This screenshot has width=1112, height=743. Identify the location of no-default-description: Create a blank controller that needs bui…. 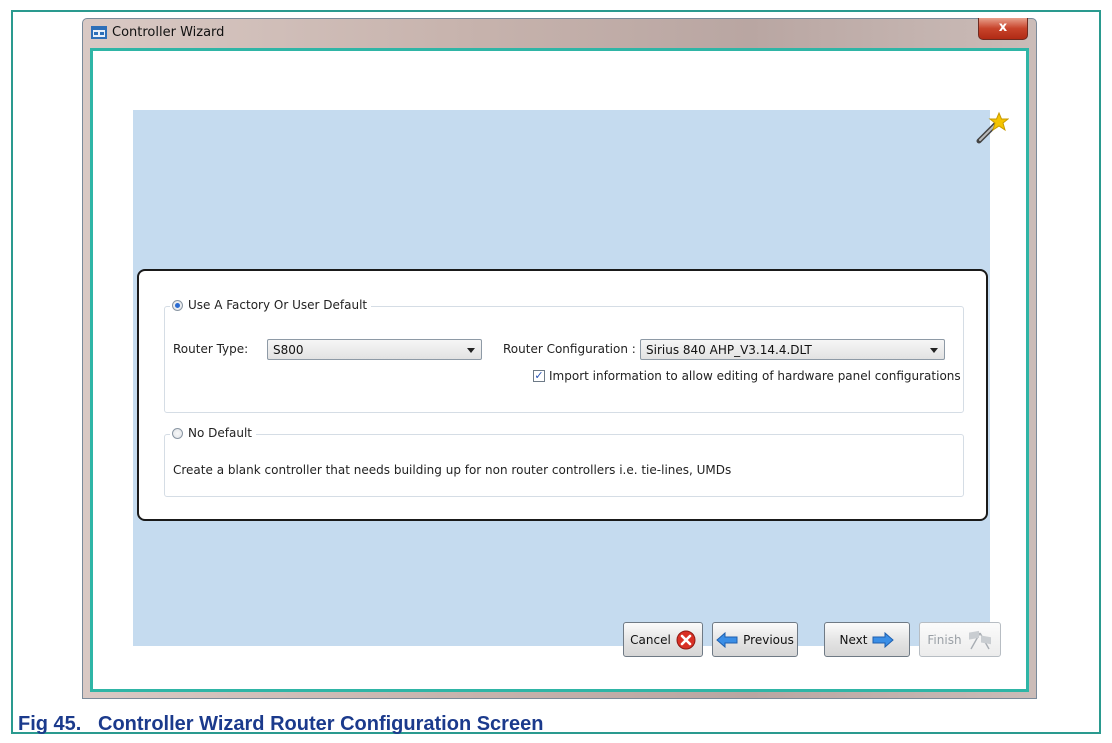
(452, 470).